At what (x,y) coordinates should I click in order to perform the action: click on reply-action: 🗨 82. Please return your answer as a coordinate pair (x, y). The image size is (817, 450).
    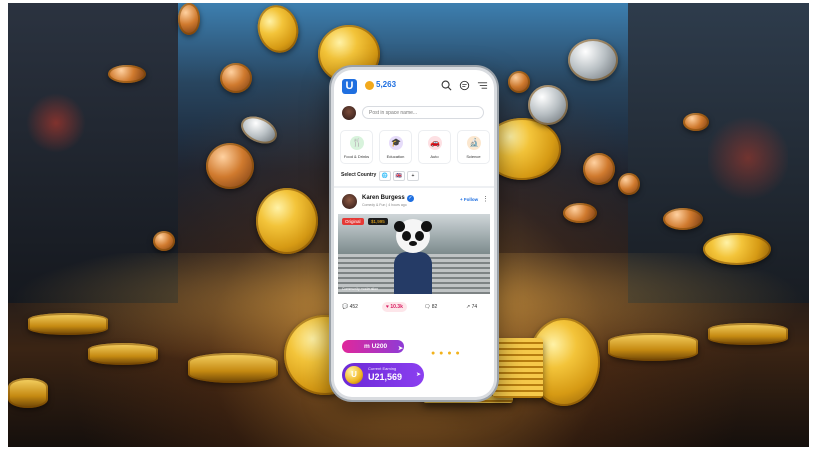
    Looking at the image, I should click on (430, 307).